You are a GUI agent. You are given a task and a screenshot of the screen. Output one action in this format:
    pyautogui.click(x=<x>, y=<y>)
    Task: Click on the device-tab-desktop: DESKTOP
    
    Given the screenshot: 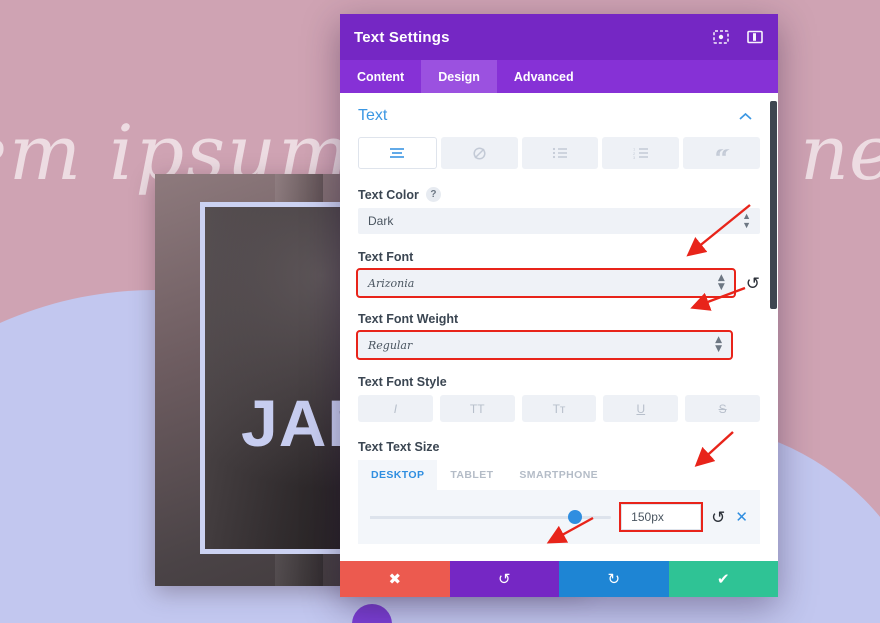 What is the action you would take?
    pyautogui.click(x=398, y=475)
    